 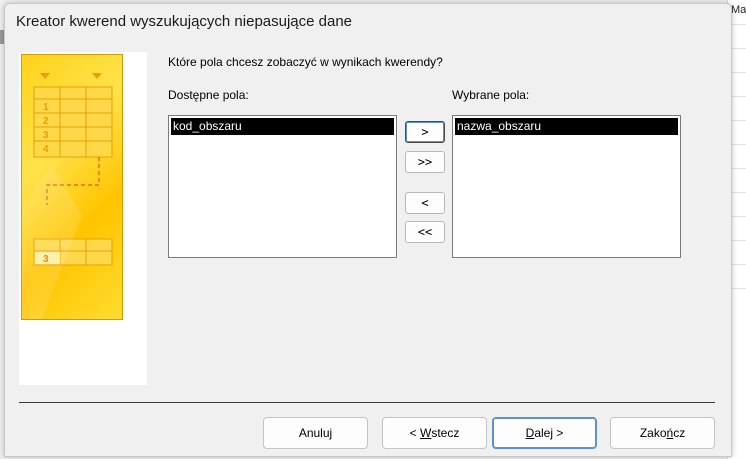 What do you see at coordinates (426, 433) in the screenshot?
I see `back-accelerator: W` at bounding box center [426, 433].